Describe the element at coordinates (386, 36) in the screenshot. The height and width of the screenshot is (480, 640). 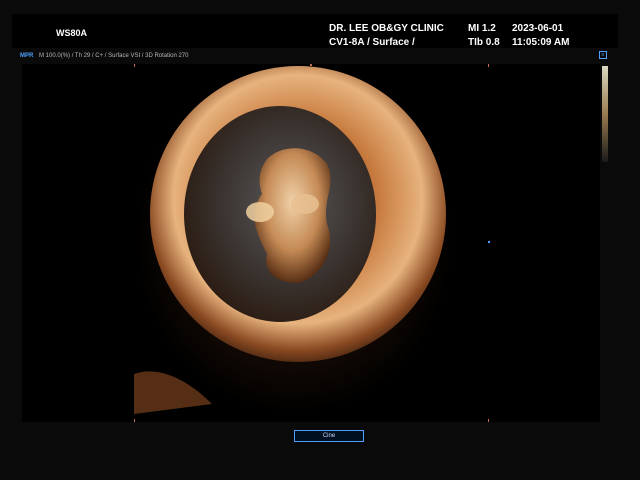
I see `clinic-info: DR. LEE OB&GY CLINIC CV1-8A / Surface /` at that location.